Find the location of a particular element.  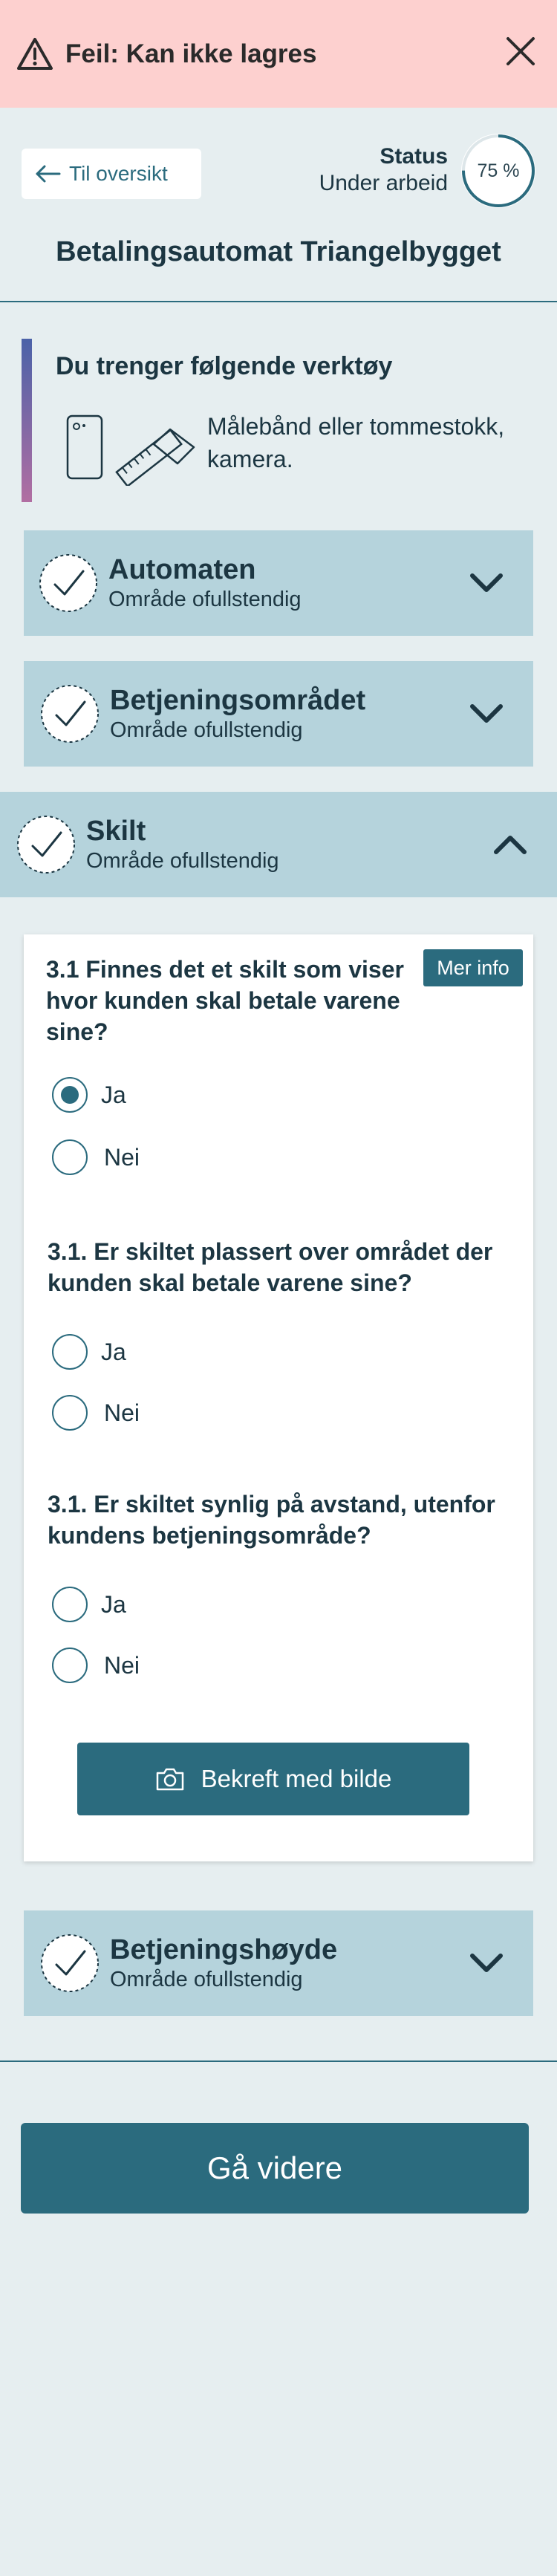

error-banner: Feil: Kan ikke lagres is located at coordinates (279, 54).